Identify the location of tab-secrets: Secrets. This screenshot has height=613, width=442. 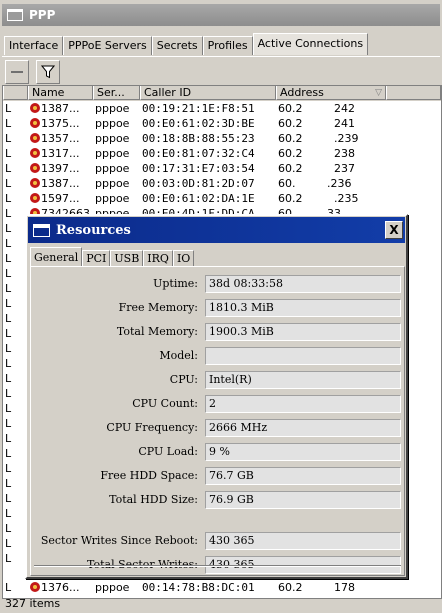
(177, 45).